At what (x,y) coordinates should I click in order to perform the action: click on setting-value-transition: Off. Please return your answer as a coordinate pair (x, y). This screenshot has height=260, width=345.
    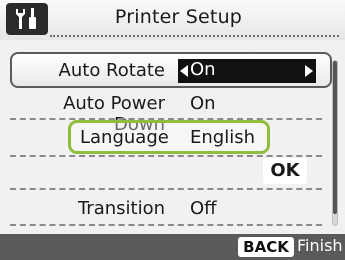
    Looking at the image, I should click on (203, 208).